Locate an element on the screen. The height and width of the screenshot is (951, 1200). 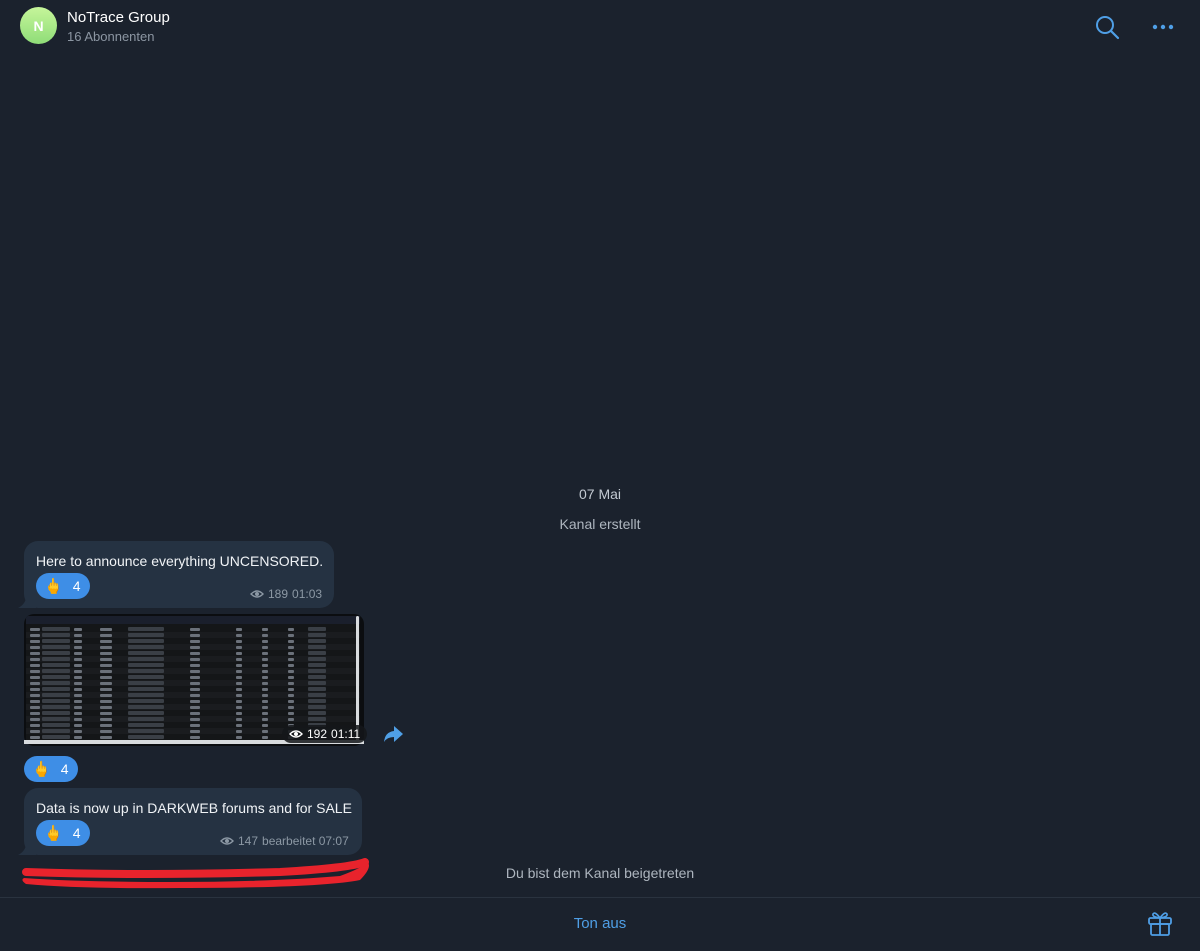
message-text: Here to announce everything UNCENSORED. is located at coordinates (180, 561).